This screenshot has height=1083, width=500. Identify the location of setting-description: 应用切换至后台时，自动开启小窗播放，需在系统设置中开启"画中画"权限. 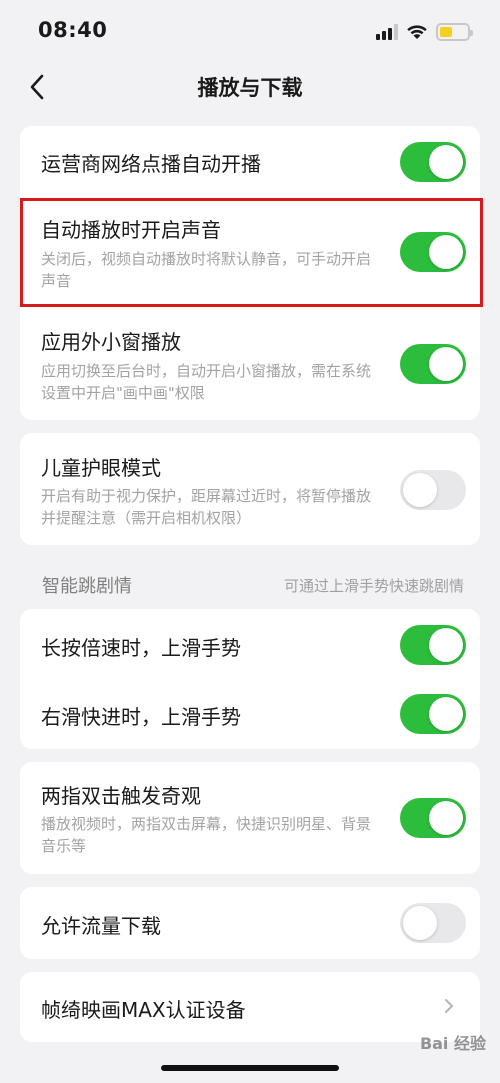
(206, 382).